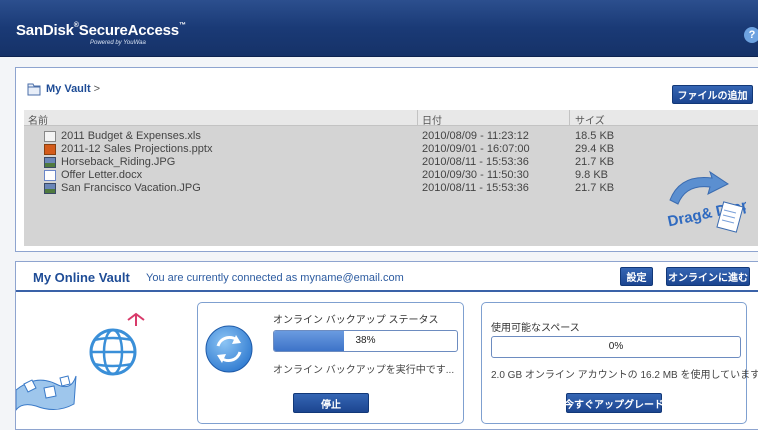 This screenshot has height=430, width=758. Describe the element at coordinates (432, 119) in the screenshot. I see `column-date: 日付` at that location.